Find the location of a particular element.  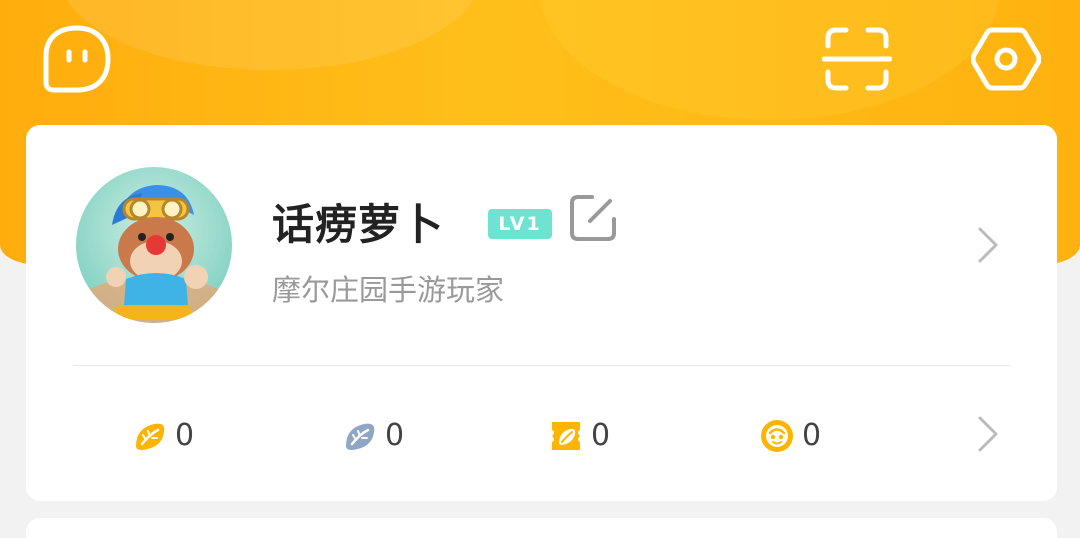

scan-icon is located at coordinates (857, 59).